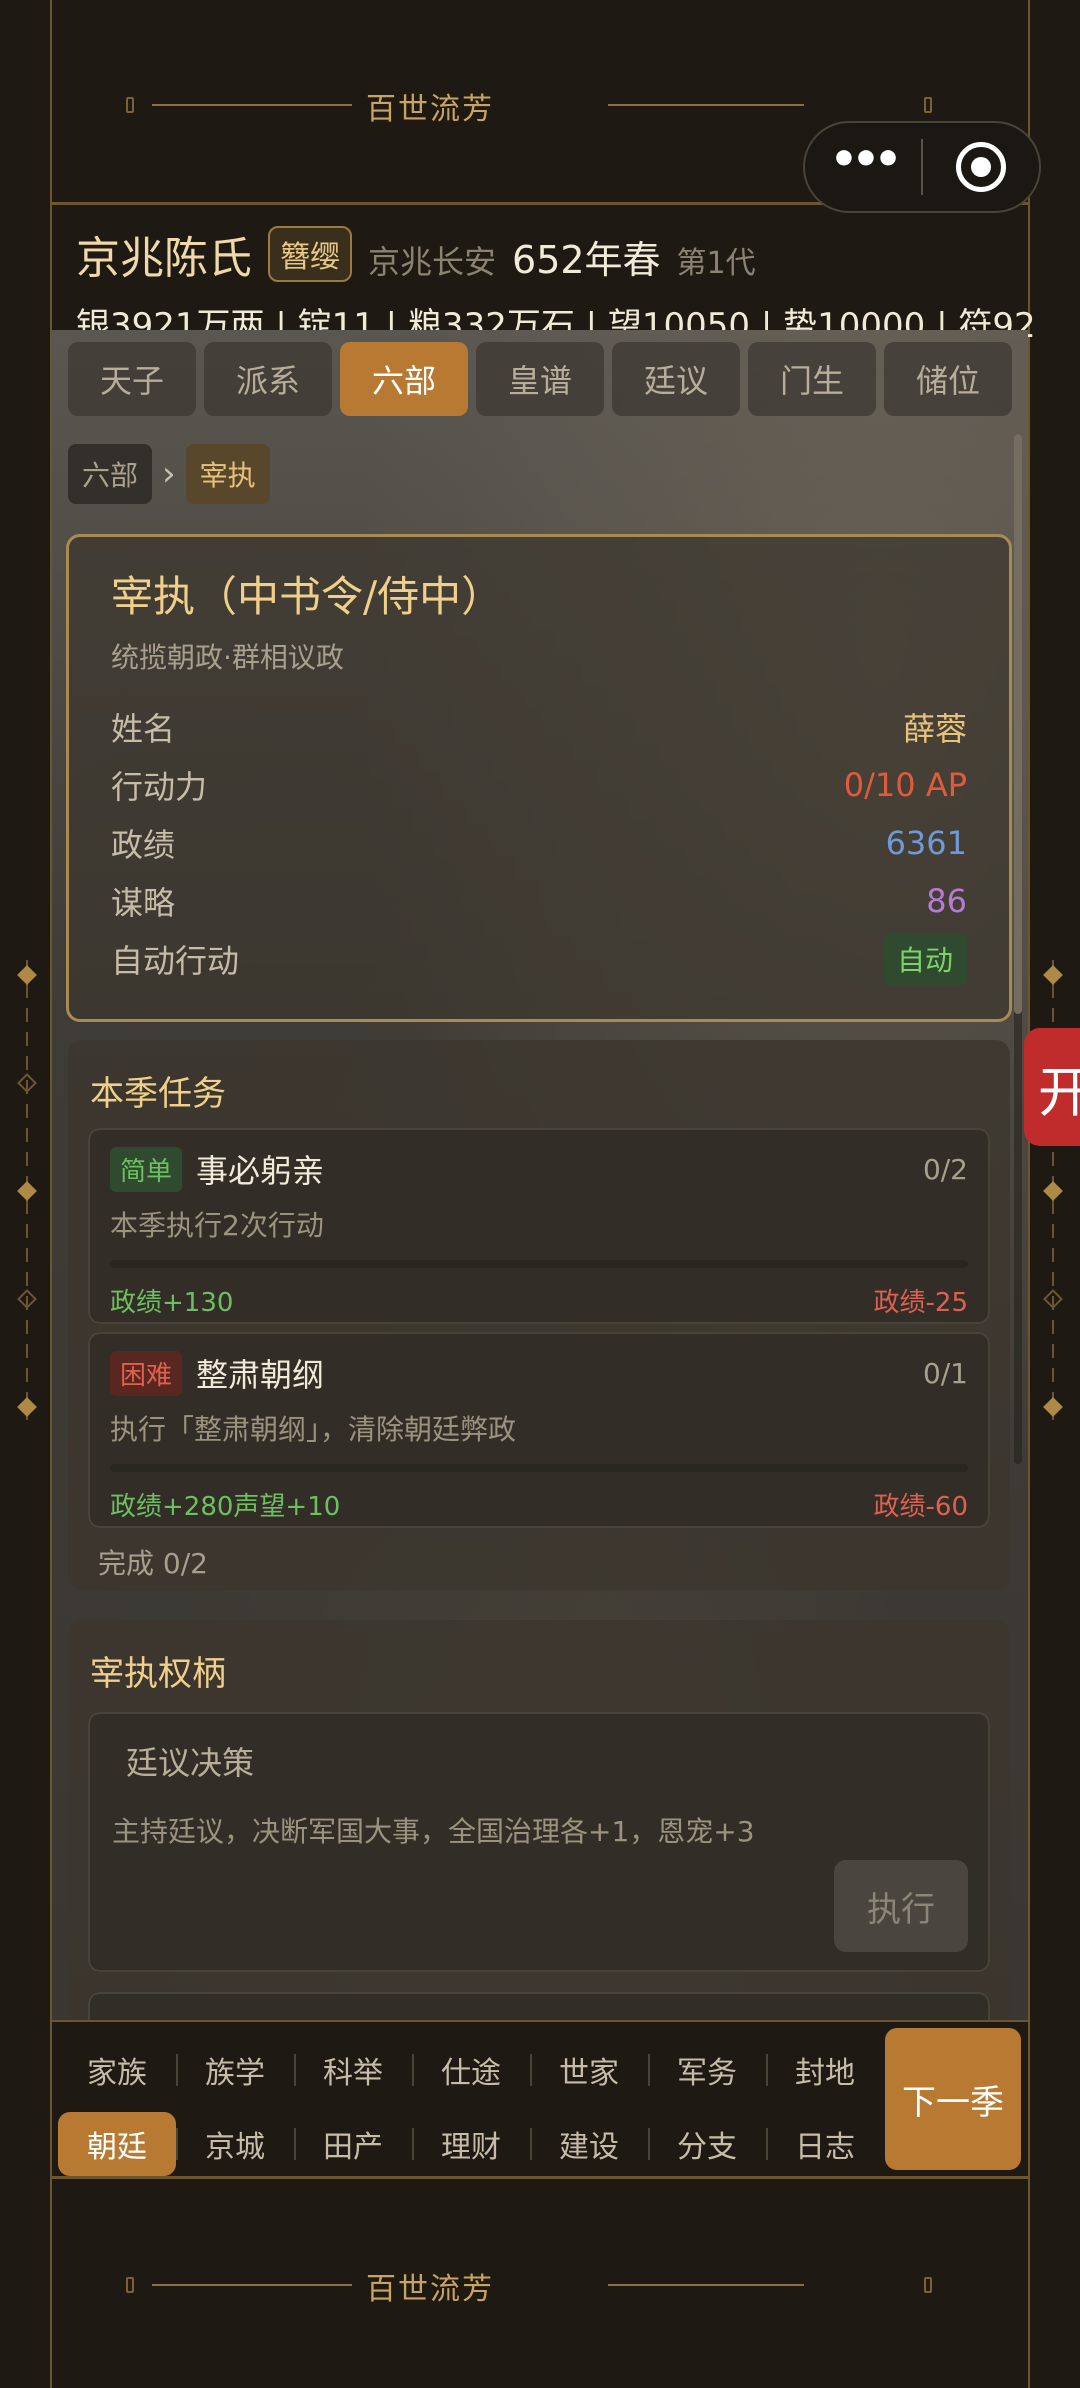 This screenshot has height=2388, width=1080. Describe the element at coordinates (945, 1169) in the screenshot. I see `task-progress: 0/2` at that location.